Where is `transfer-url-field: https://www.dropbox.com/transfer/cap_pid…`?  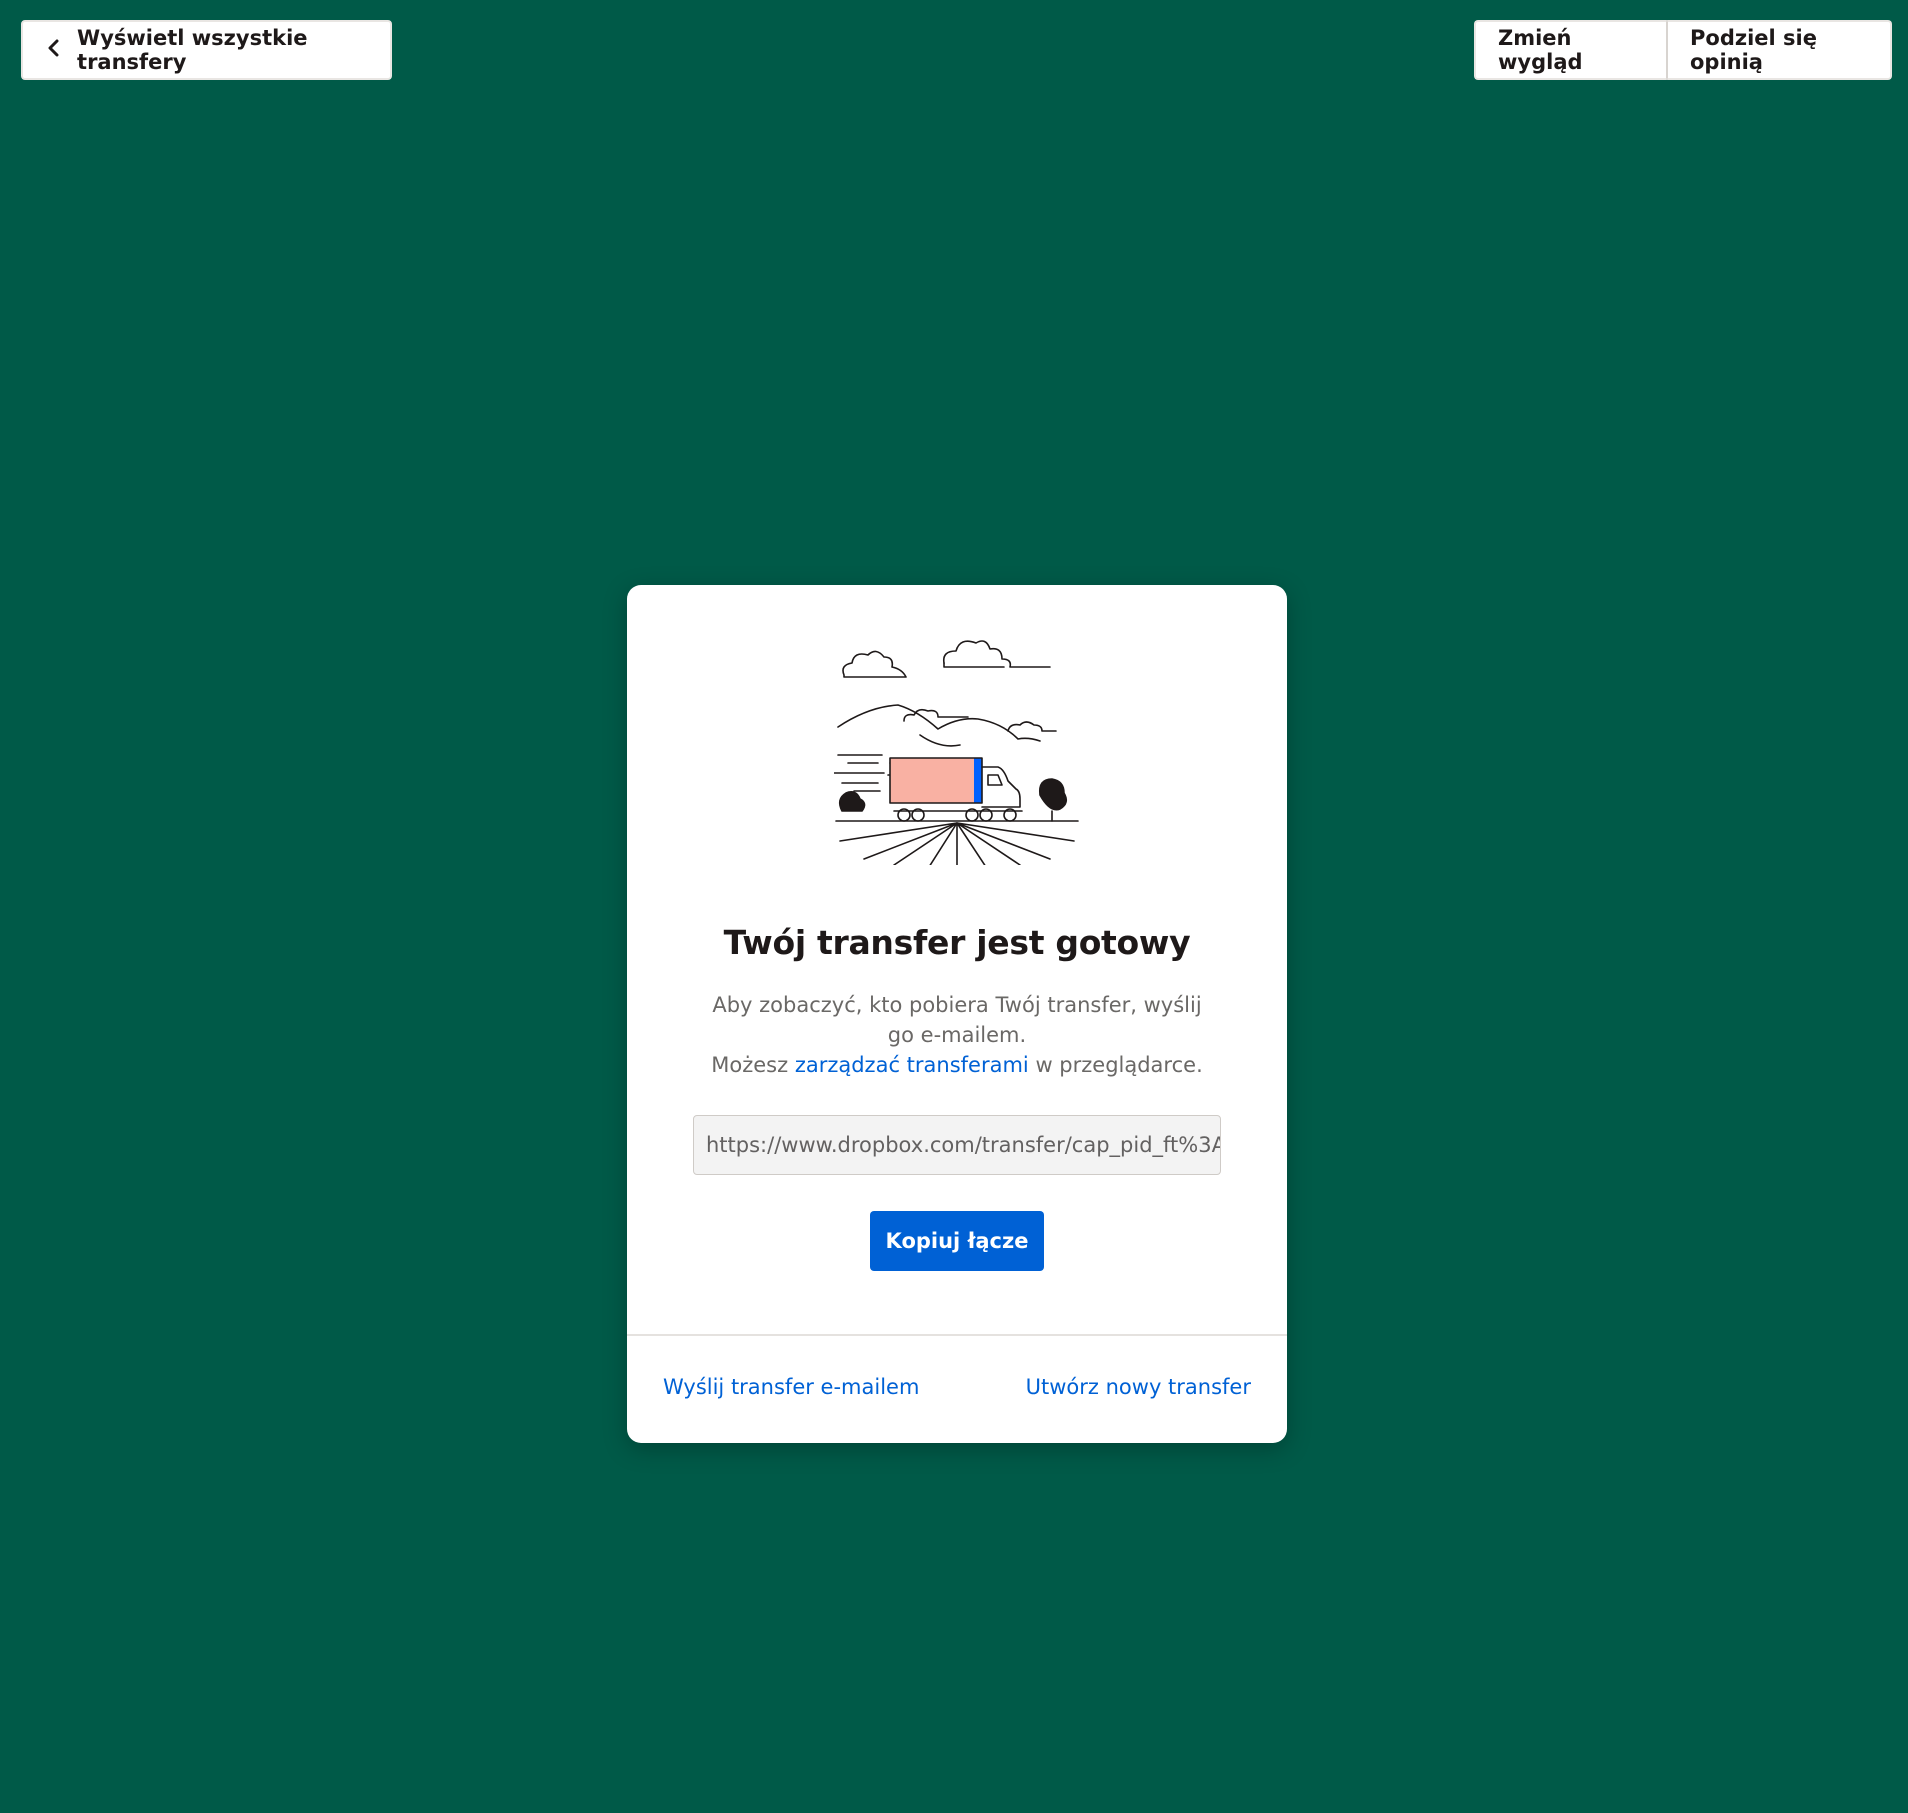
transfer-url-field: https://www.dropbox.com/transfer/cap_pid… is located at coordinates (957, 1145).